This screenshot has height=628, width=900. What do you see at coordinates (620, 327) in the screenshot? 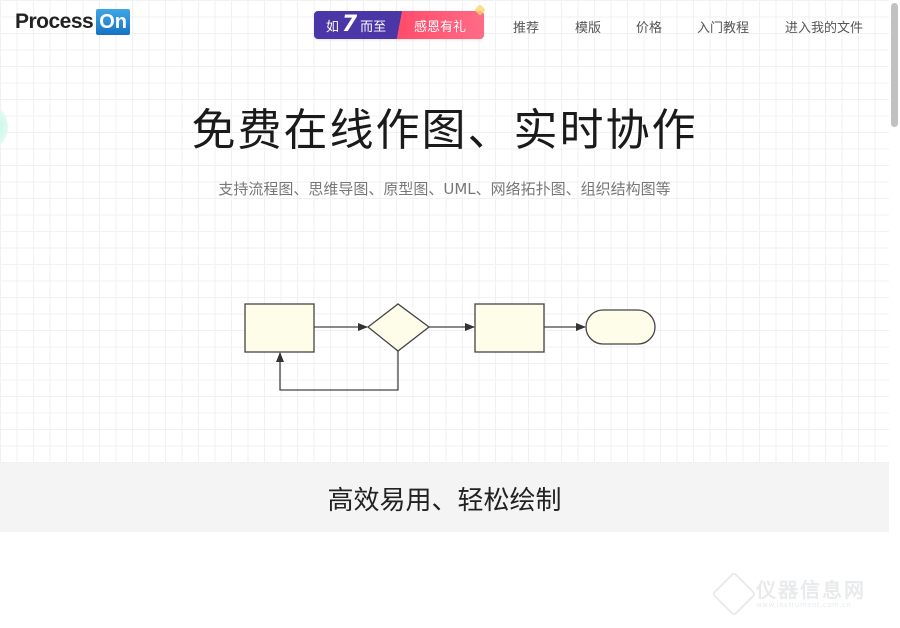
I see `terminator` at bounding box center [620, 327].